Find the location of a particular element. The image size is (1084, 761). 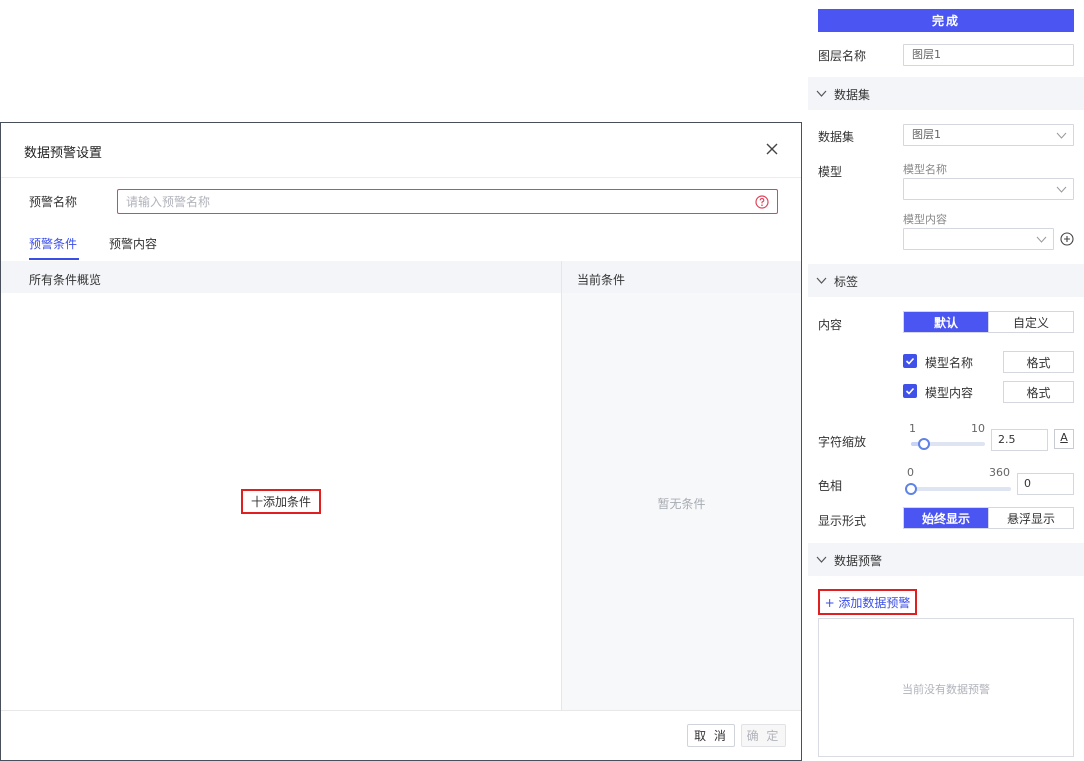

model-name-select is located at coordinates (988, 189).